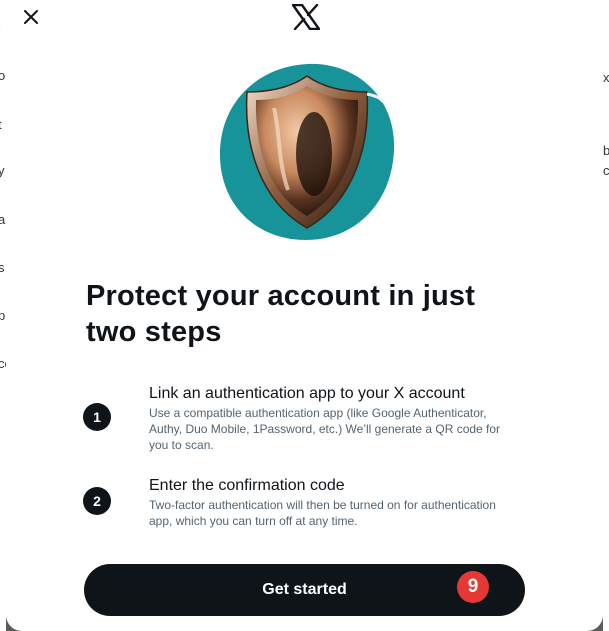 The width and height of the screenshot is (609, 631). Describe the element at coordinates (473, 587) in the screenshot. I see `annotation-marker: 9` at that location.